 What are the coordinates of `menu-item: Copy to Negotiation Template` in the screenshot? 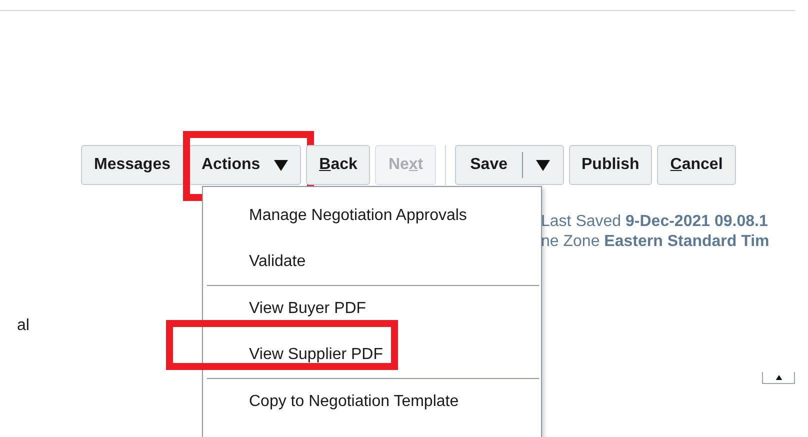 It's located at (354, 402).